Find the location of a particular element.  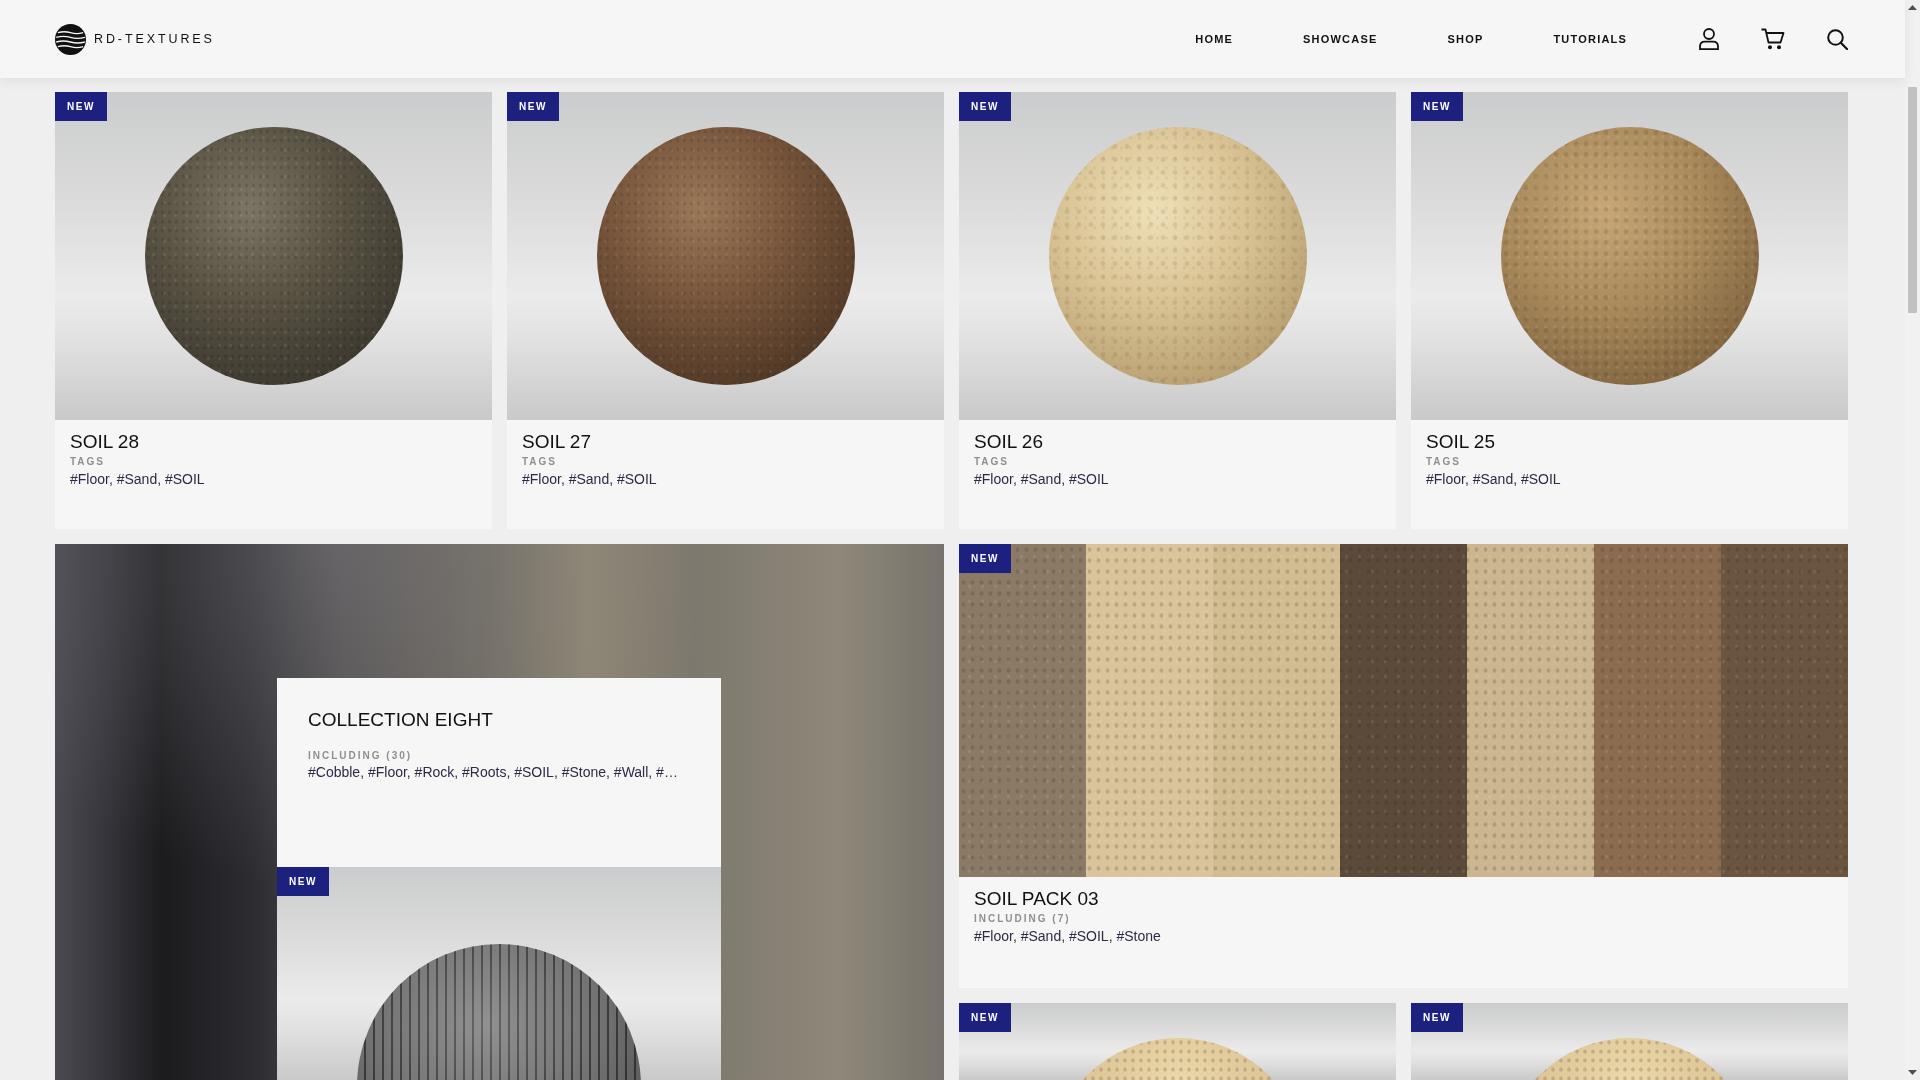

soil-strips-photo: NEW is located at coordinates (1403, 710).